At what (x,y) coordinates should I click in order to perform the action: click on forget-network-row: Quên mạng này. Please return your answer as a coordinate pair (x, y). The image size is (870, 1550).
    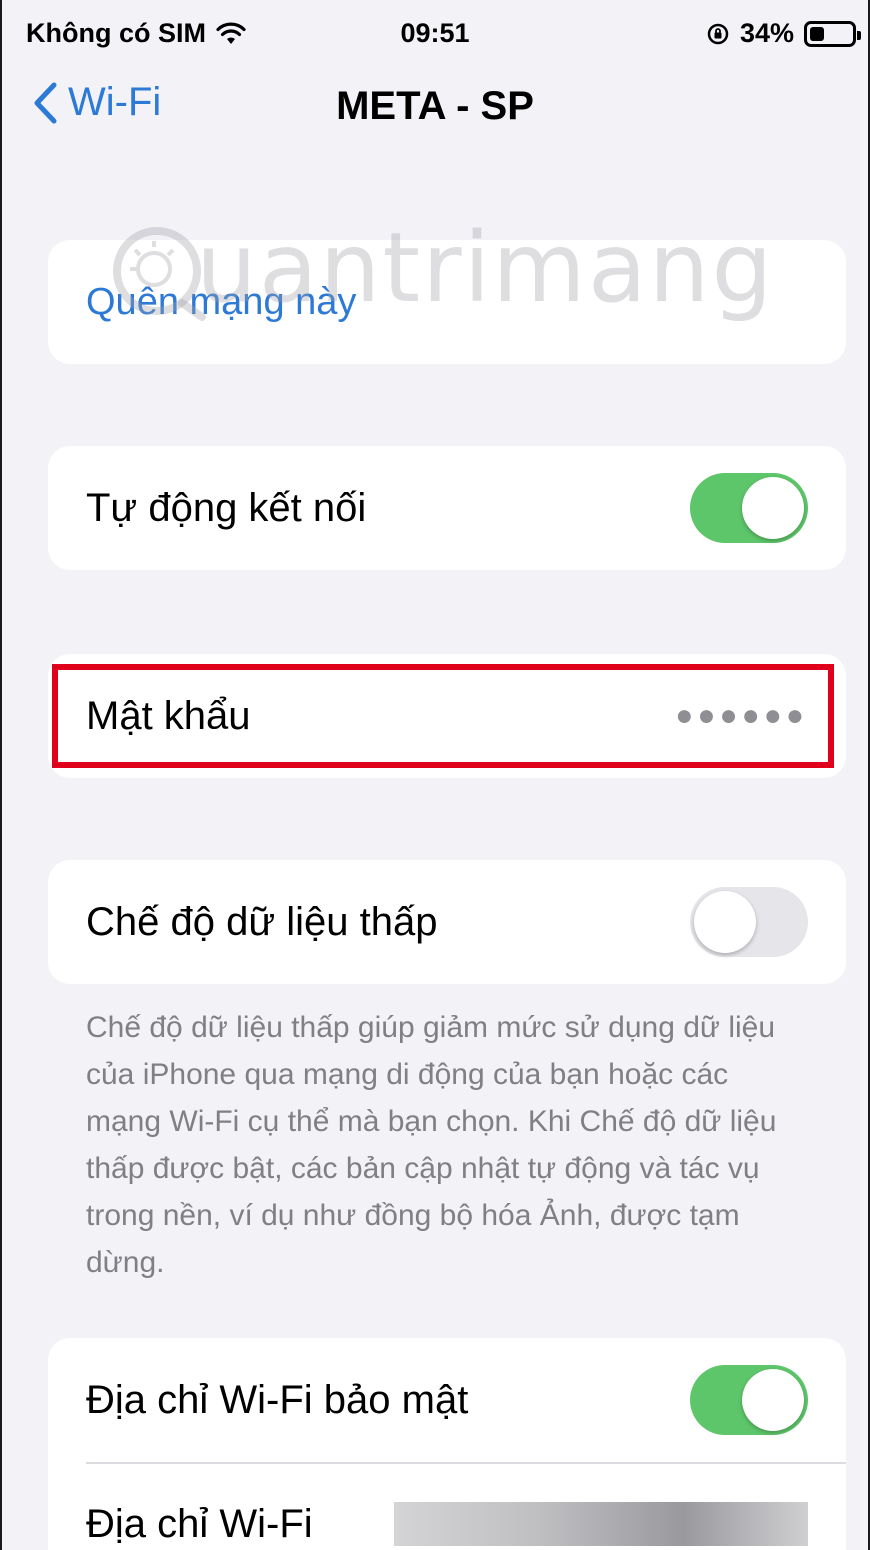
    Looking at the image, I should click on (447, 302).